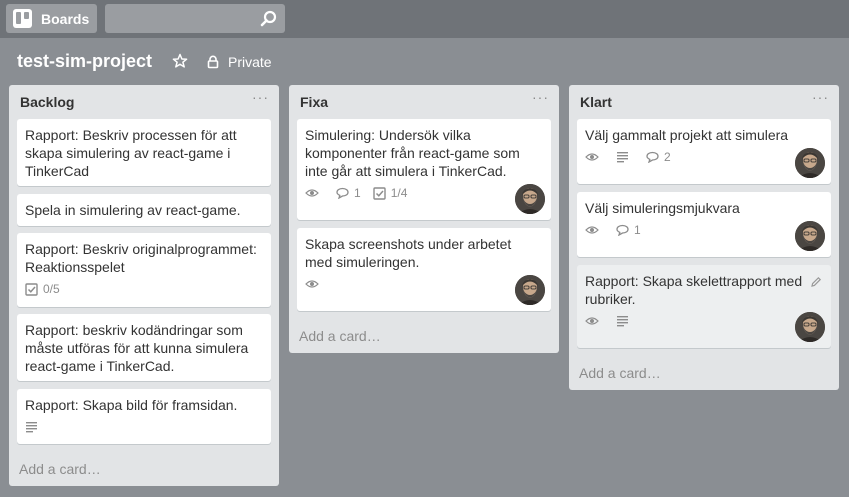 The height and width of the screenshot is (497, 849). I want to click on board-header: test-sim-project Private, so click(424, 61).